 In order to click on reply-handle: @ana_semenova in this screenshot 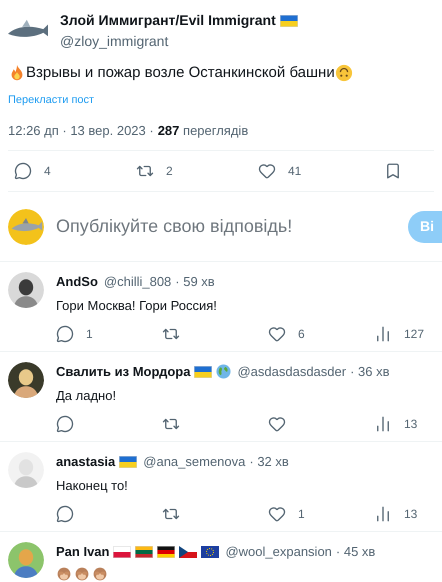, I will do `click(194, 462)`.